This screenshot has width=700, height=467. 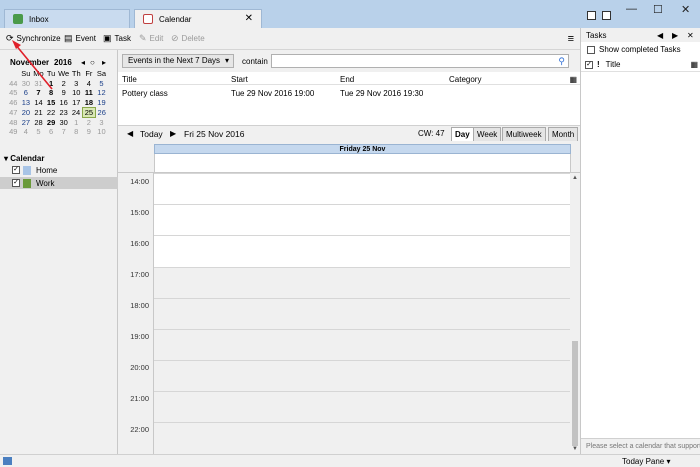 I want to click on calendar-item-home: ✓ Home, so click(x=59, y=170).